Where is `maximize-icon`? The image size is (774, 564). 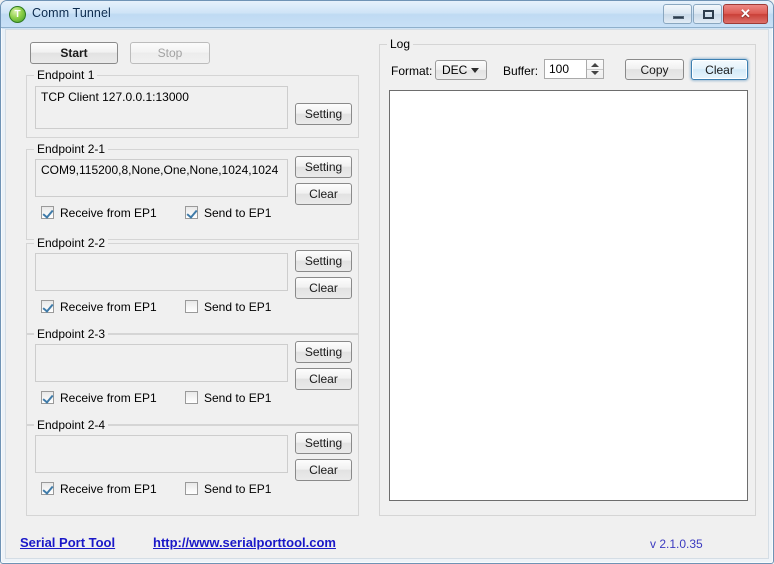
maximize-icon is located at coordinates (708, 14).